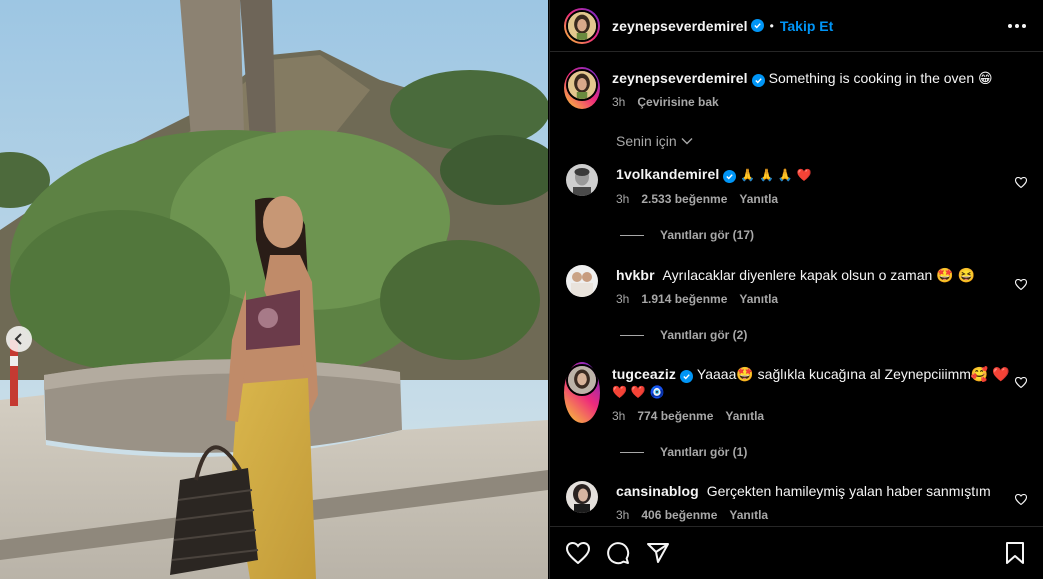 The width and height of the screenshot is (1043, 579). I want to click on chevron-left-icon, so click(18, 339).